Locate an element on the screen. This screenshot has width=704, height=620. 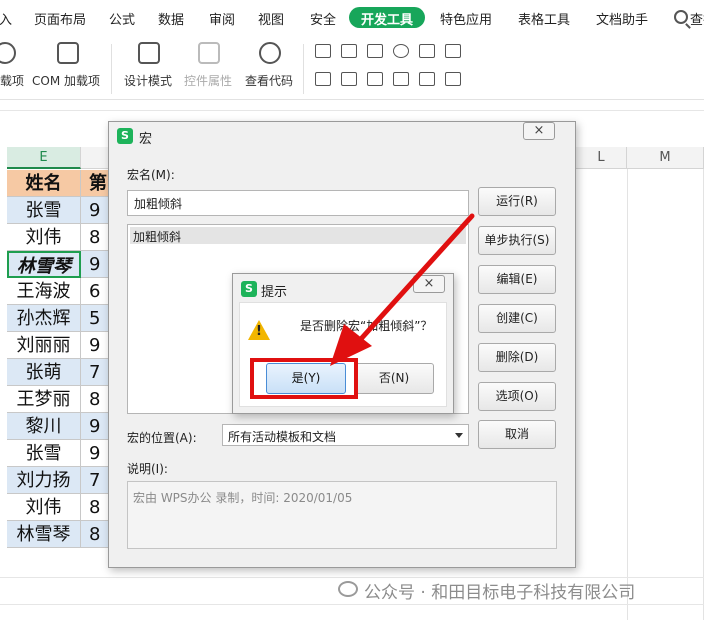
macro-location-select: 所有活动模板和文档 is located at coordinates (345, 435).